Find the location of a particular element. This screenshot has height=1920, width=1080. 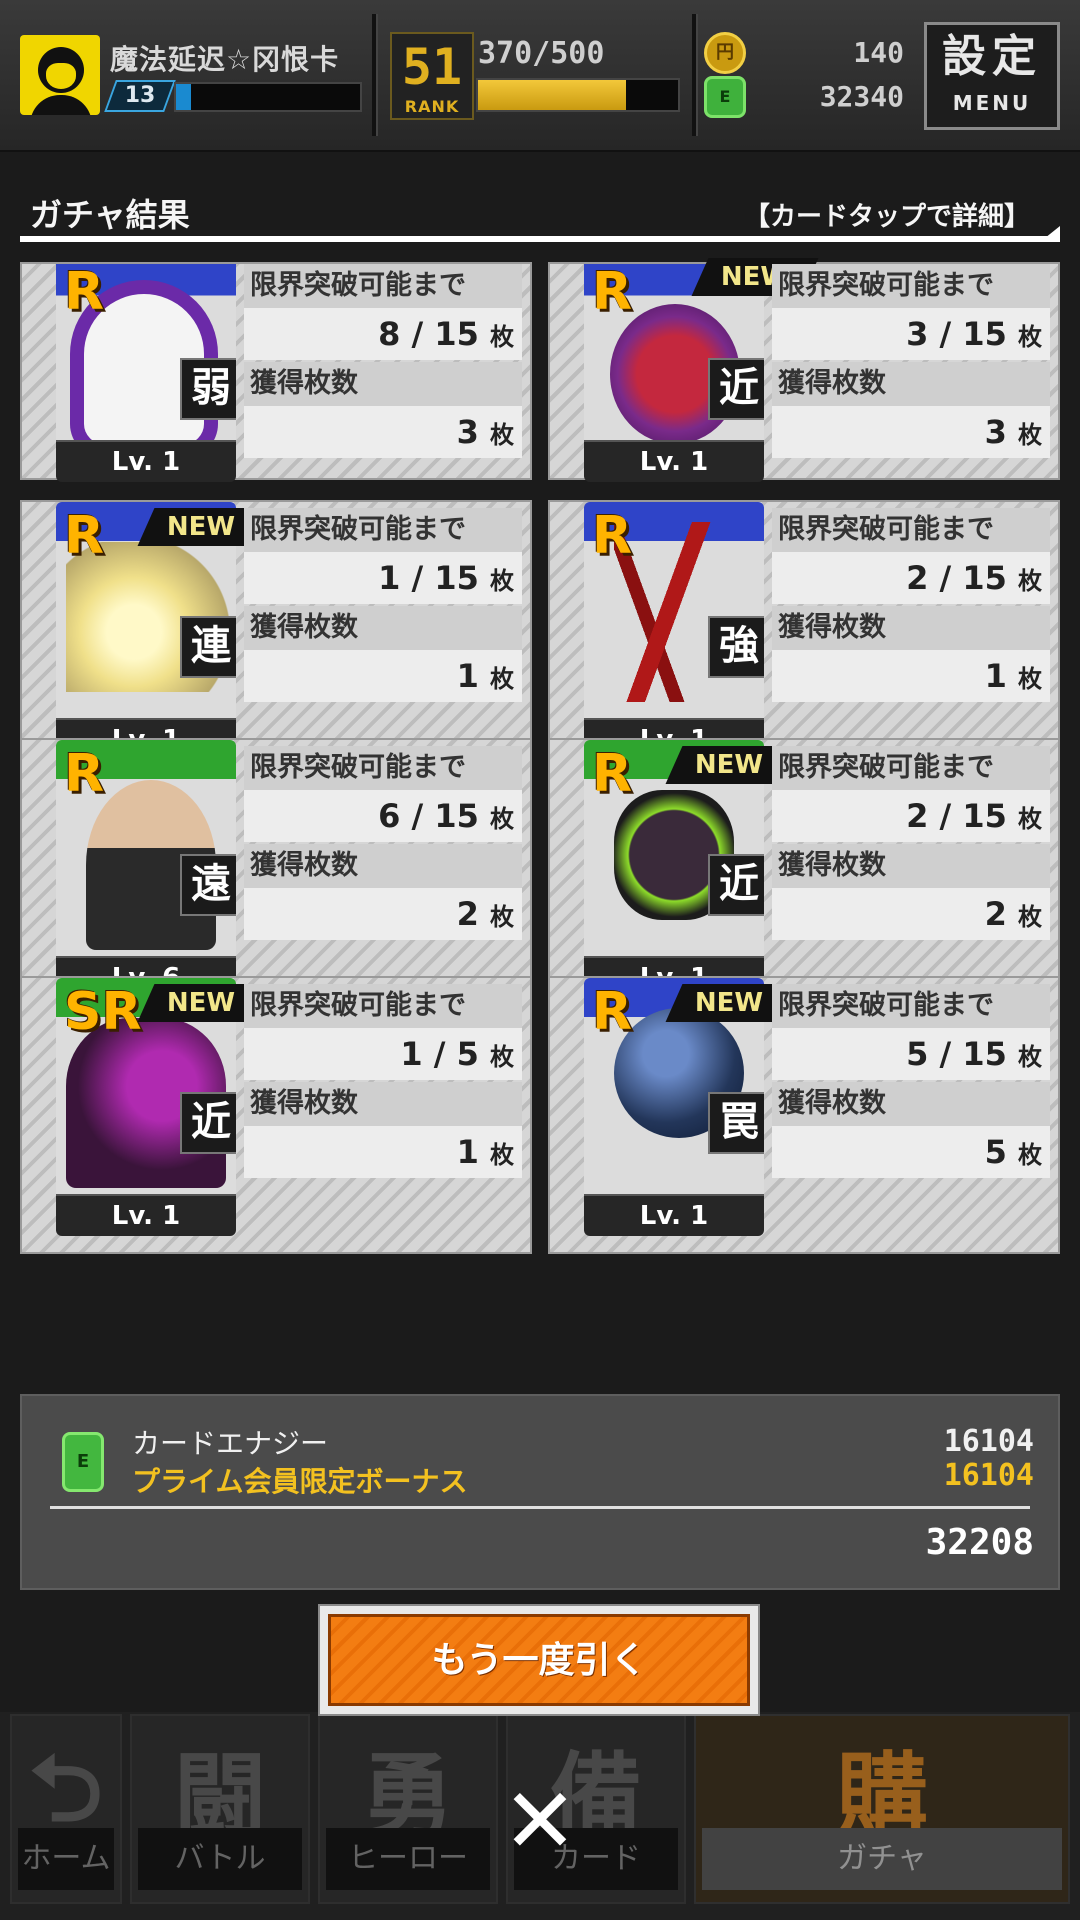

gold-coin-icon: 円 is located at coordinates (725, 53).